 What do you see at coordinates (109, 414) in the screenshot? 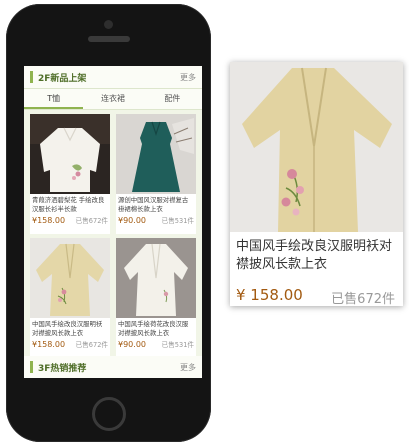
I see `home-button` at bounding box center [109, 414].